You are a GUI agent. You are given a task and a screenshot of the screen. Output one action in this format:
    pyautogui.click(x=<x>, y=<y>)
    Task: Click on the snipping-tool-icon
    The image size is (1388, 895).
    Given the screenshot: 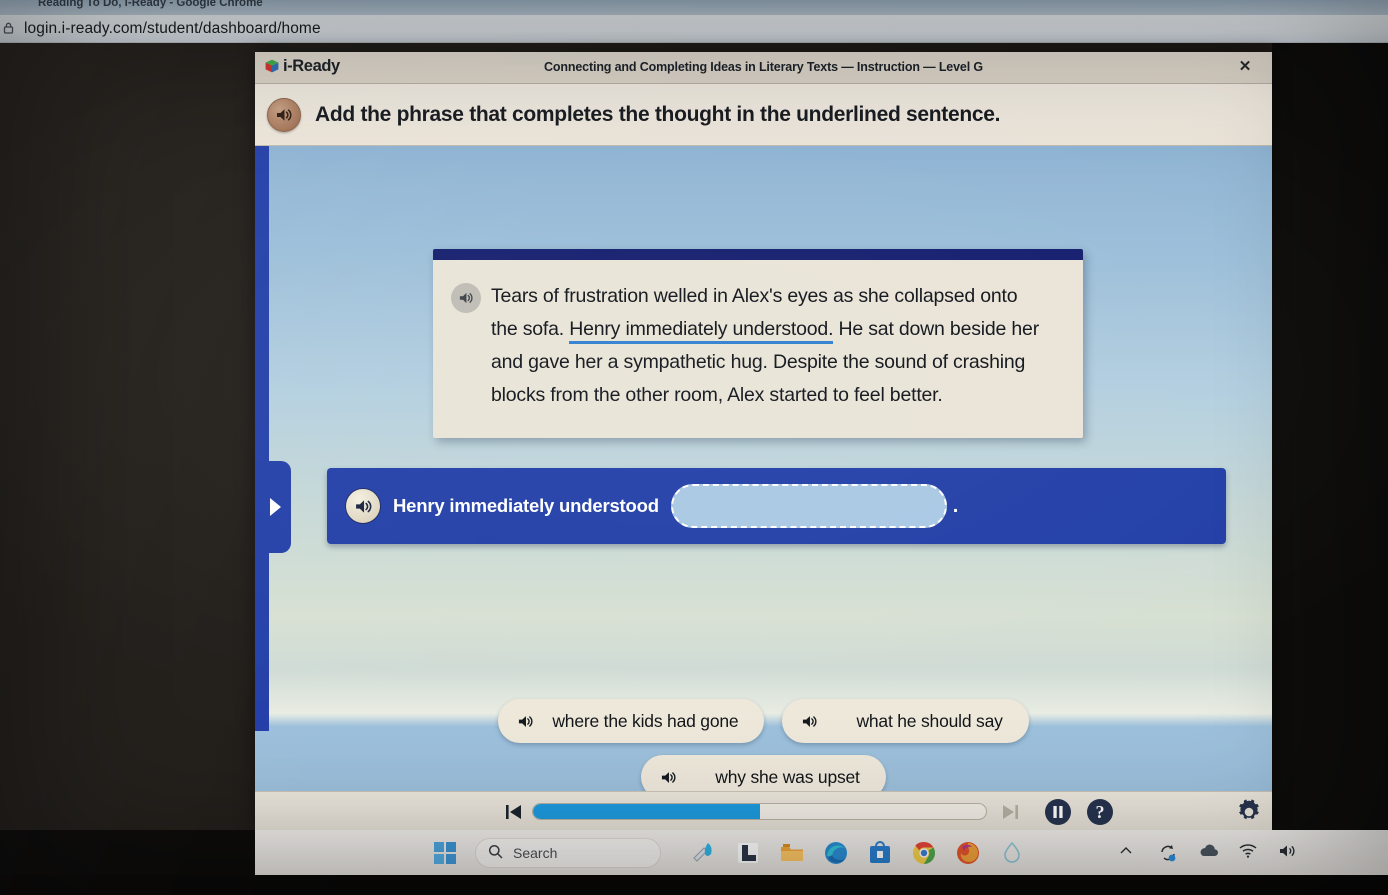 What is the action you would take?
    pyautogui.click(x=704, y=853)
    